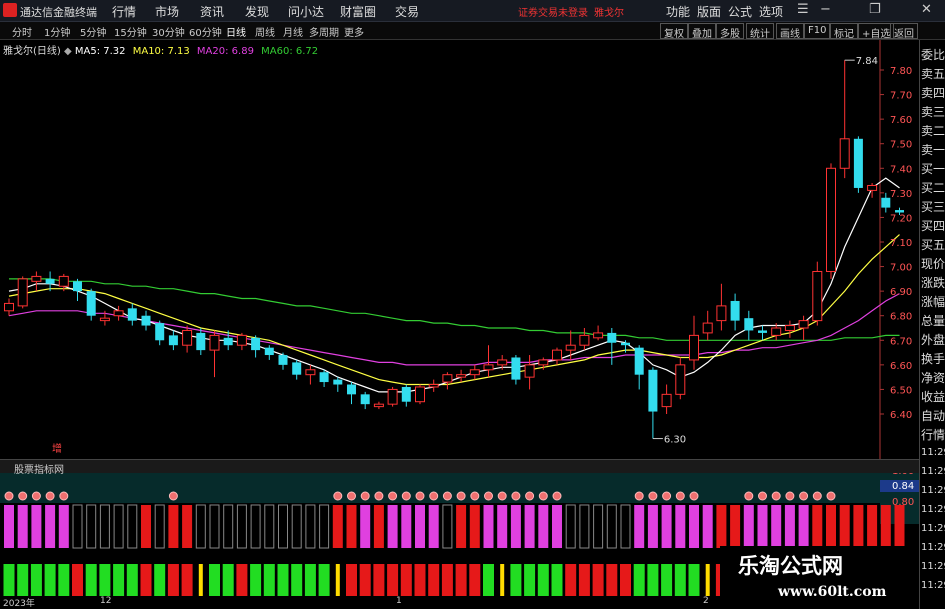 The image size is (945, 609). I want to click on menu-jiaoyi: 交易, so click(407, 11).